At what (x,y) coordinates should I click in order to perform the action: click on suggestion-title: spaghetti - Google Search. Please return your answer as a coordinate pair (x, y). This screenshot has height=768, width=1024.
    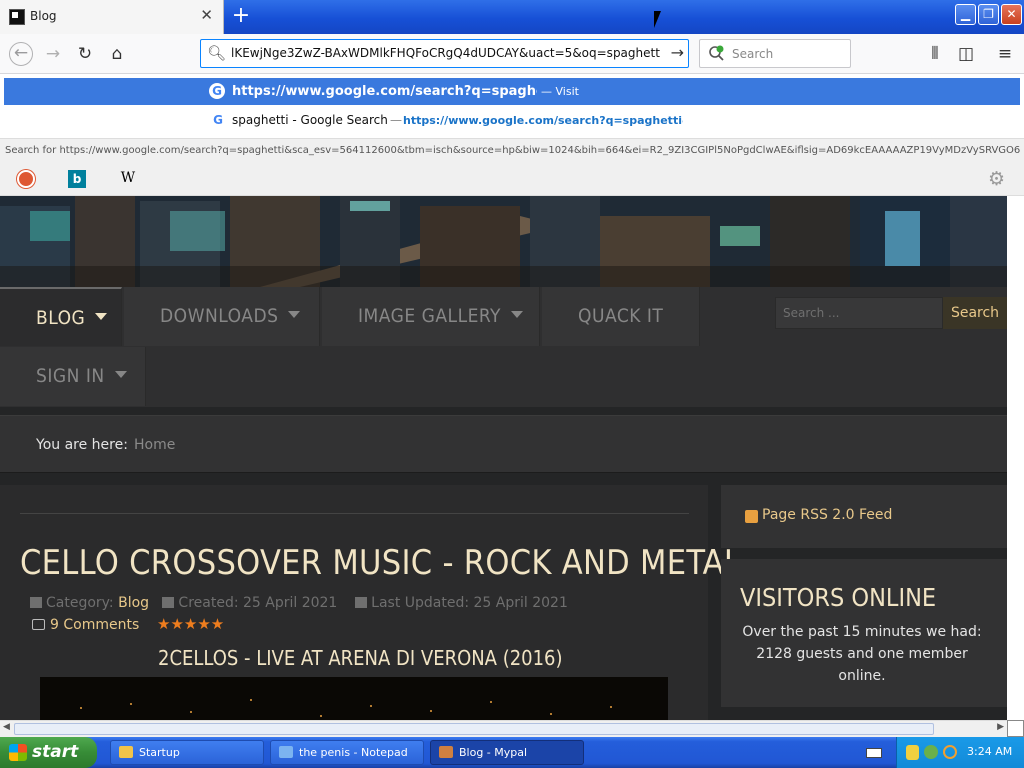
    Looking at the image, I should click on (310, 120).